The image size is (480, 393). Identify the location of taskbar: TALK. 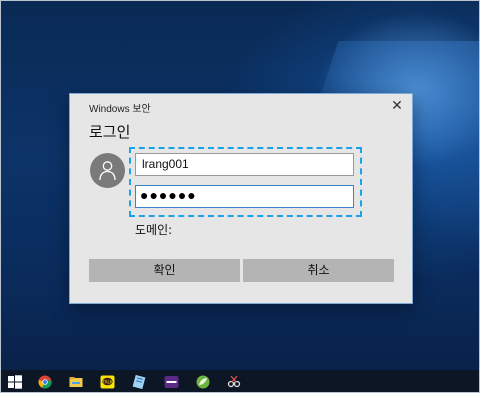
(240, 381).